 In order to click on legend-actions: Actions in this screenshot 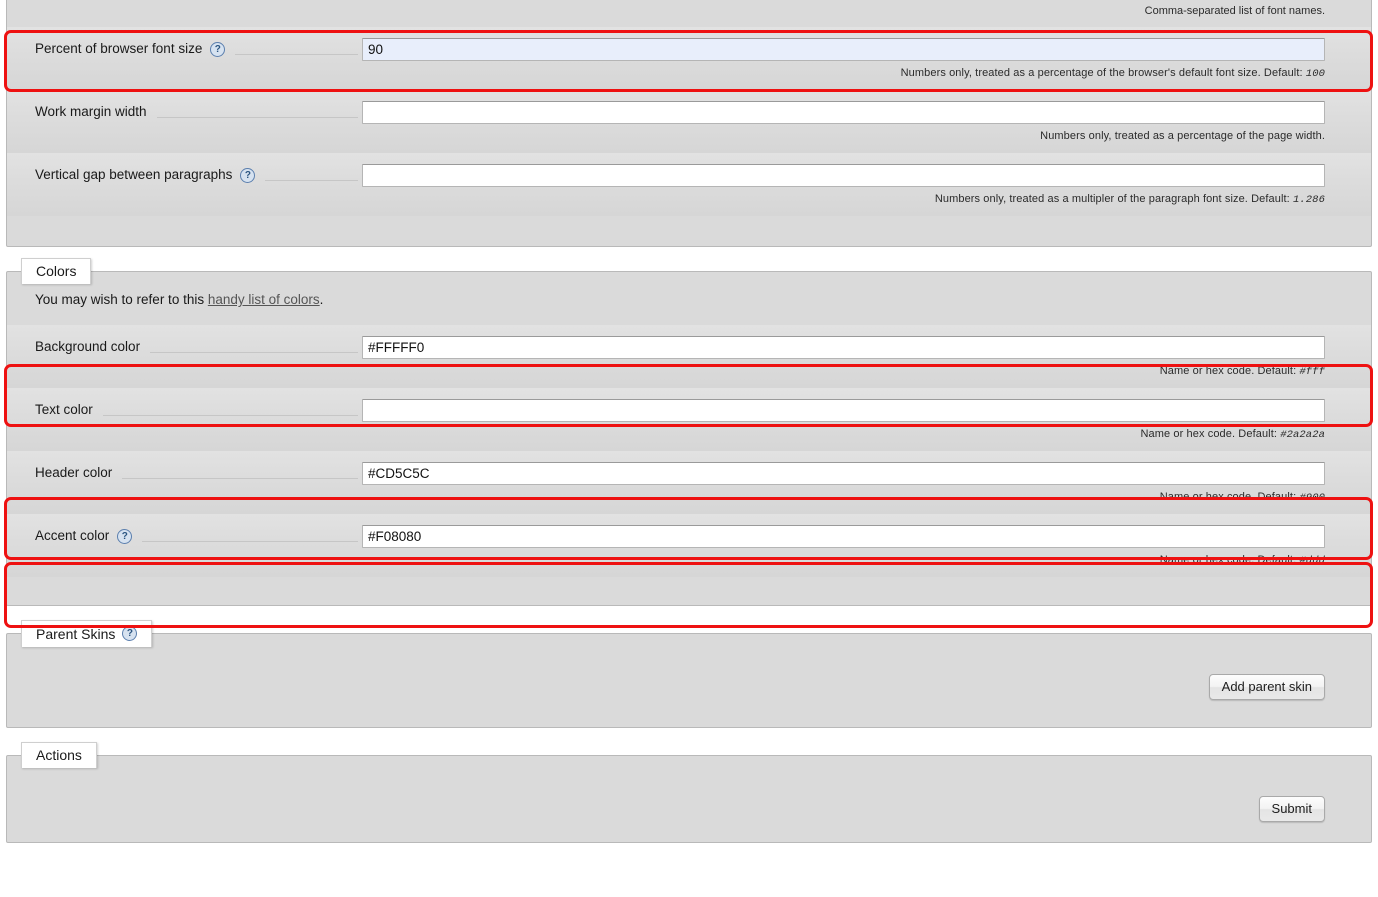, I will do `click(59, 755)`.